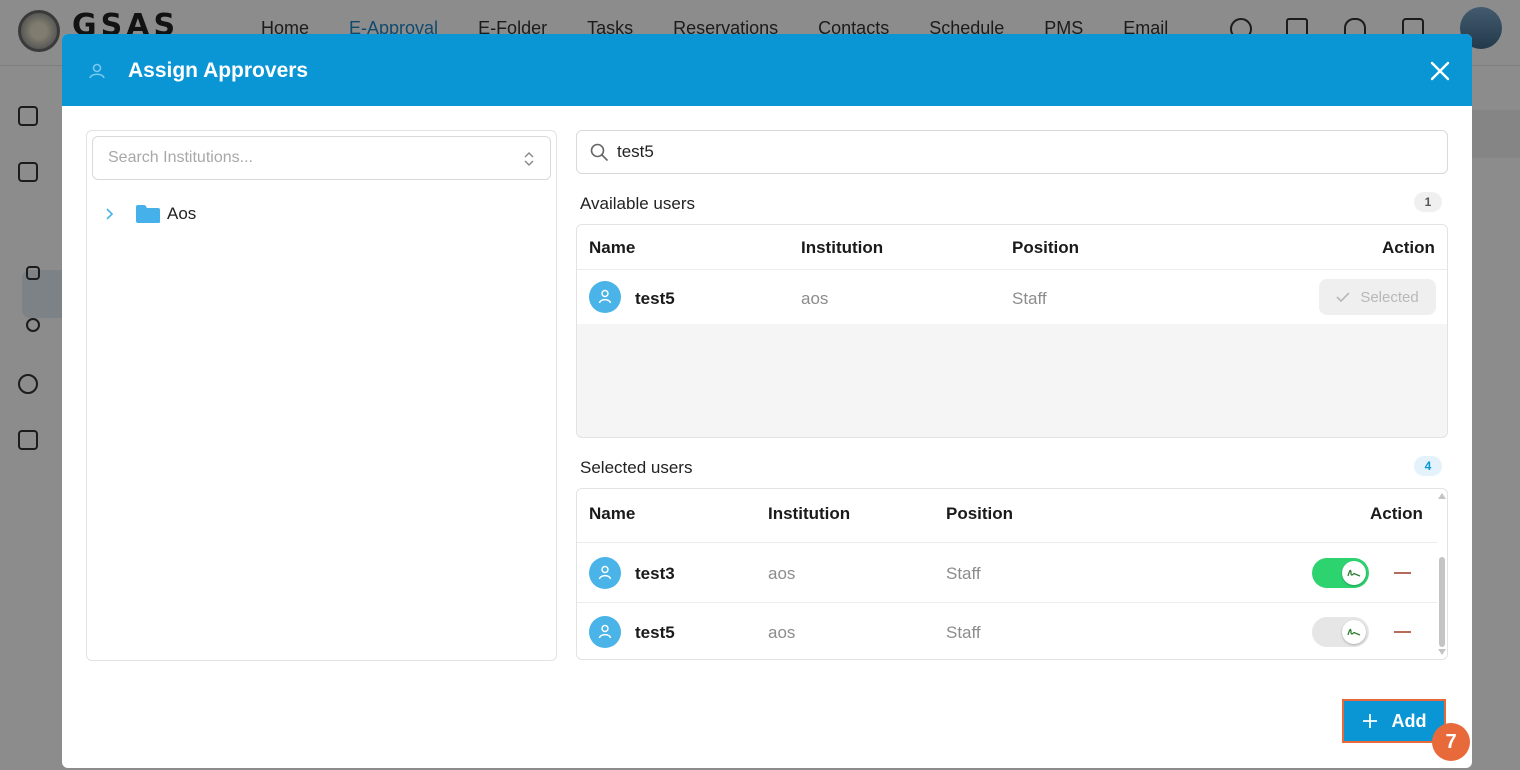 The height and width of the screenshot is (770, 1520). I want to click on institution-search-select, so click(321, 158).